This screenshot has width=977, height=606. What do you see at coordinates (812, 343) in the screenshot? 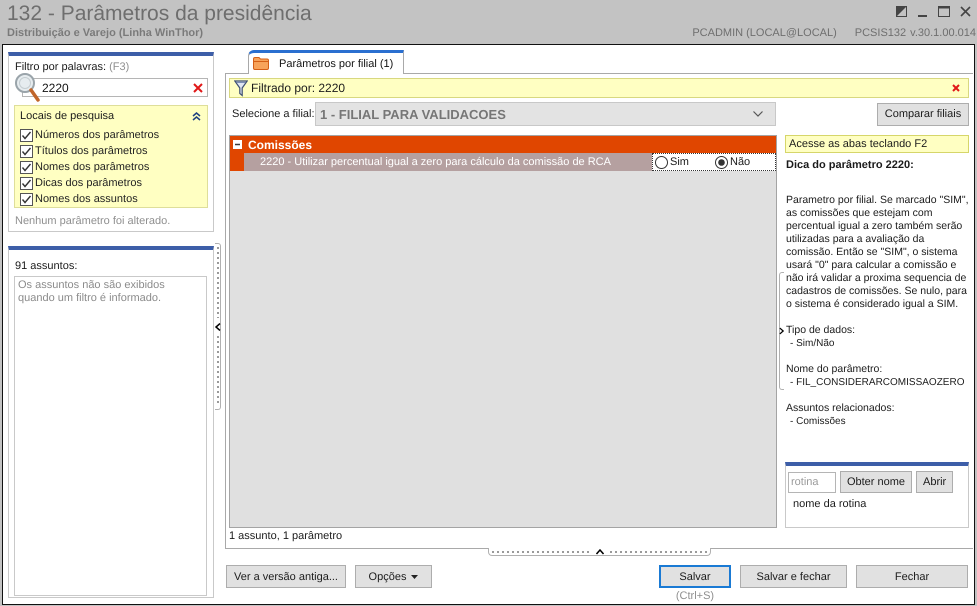
I see `section-item: - Sim/Não` at bounding box center [812, 343].